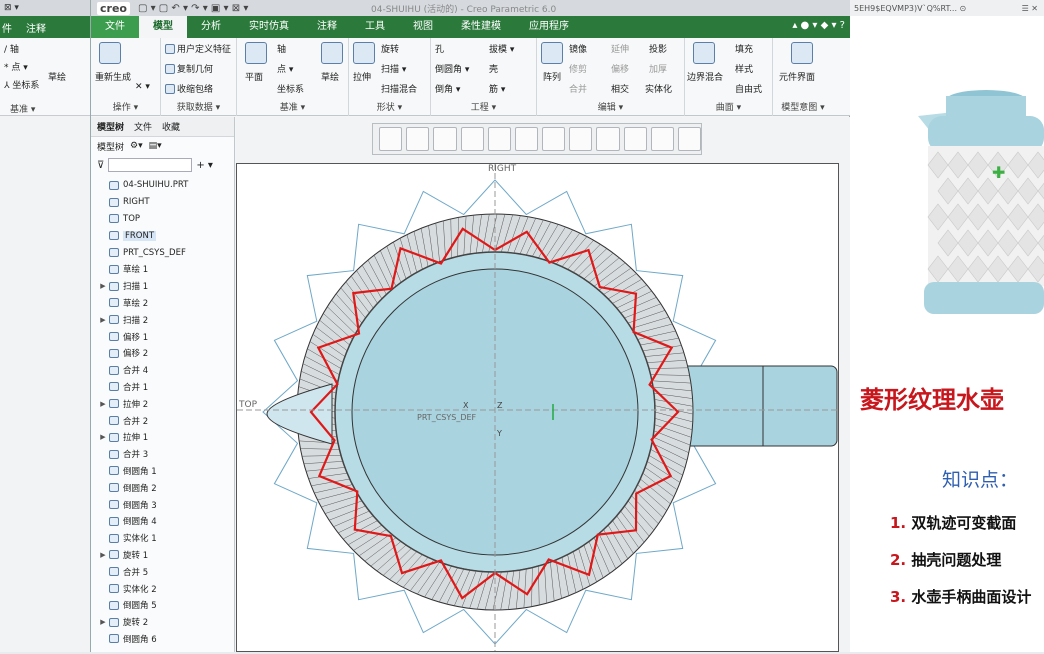 The image size is (1044, 654). I want to click on tab-annotate: 注释, so click(327, 27).